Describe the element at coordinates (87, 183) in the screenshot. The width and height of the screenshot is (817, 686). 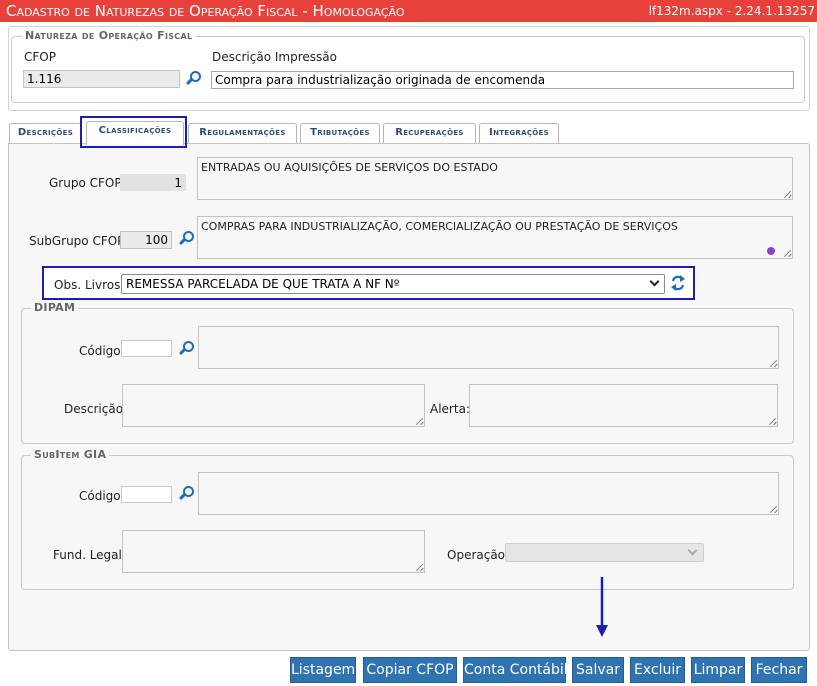
I see `grupo-cfop-label: Grupo CFOP:` at that location.